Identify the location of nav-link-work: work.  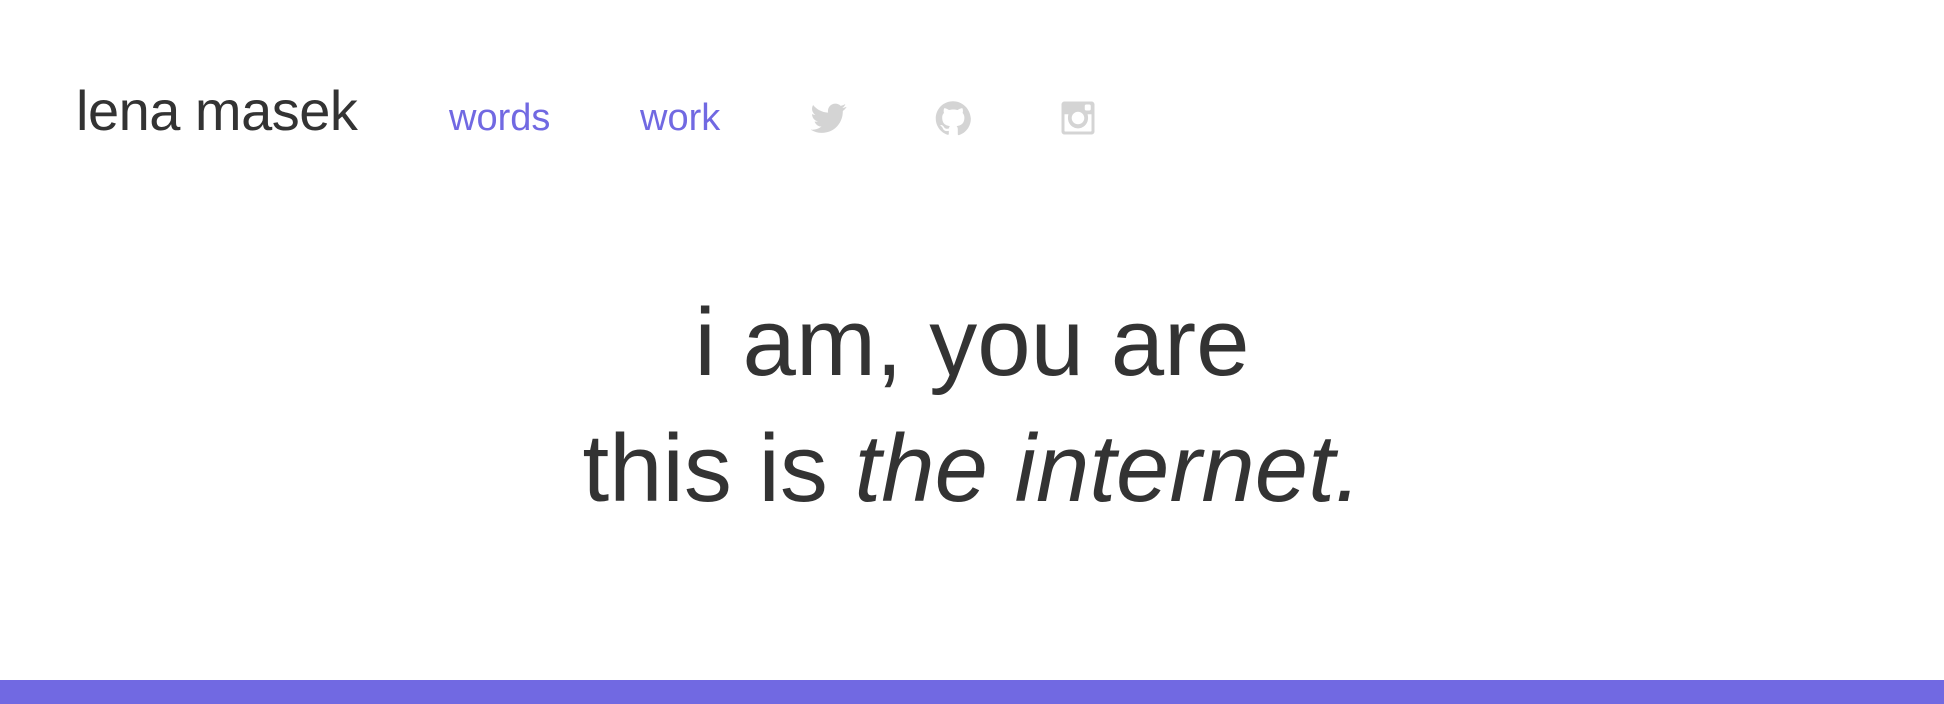
(680, 118).